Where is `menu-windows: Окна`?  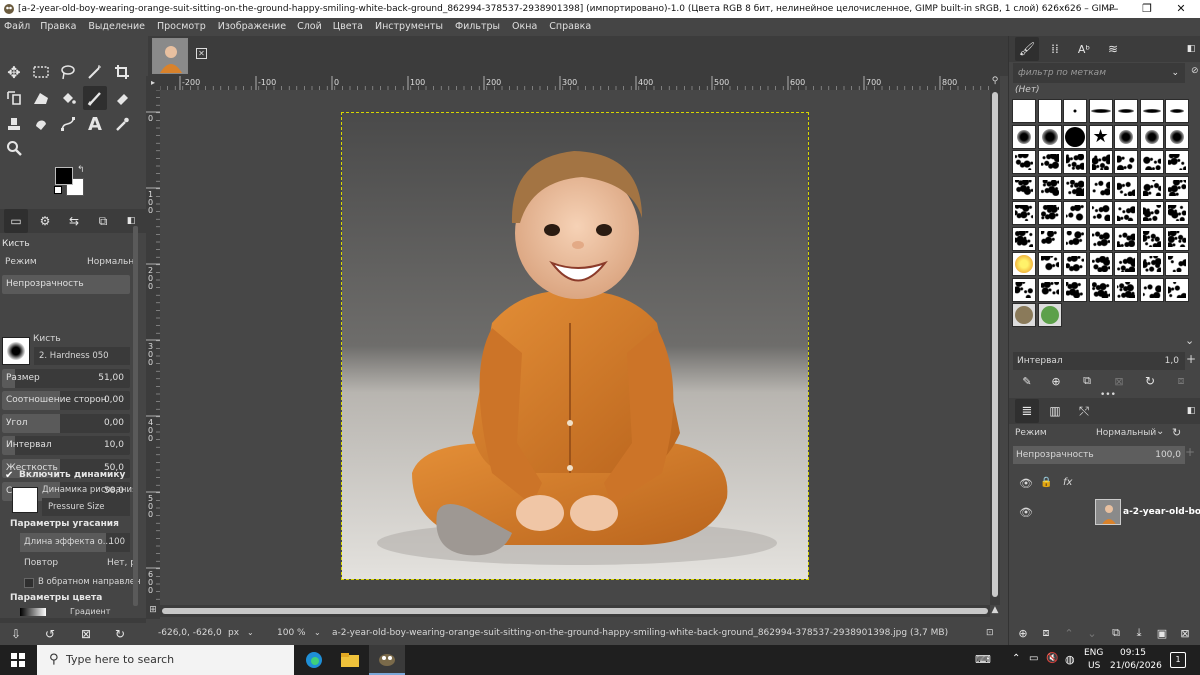 menu-windows: Окна is located at coordinates (524, 27).